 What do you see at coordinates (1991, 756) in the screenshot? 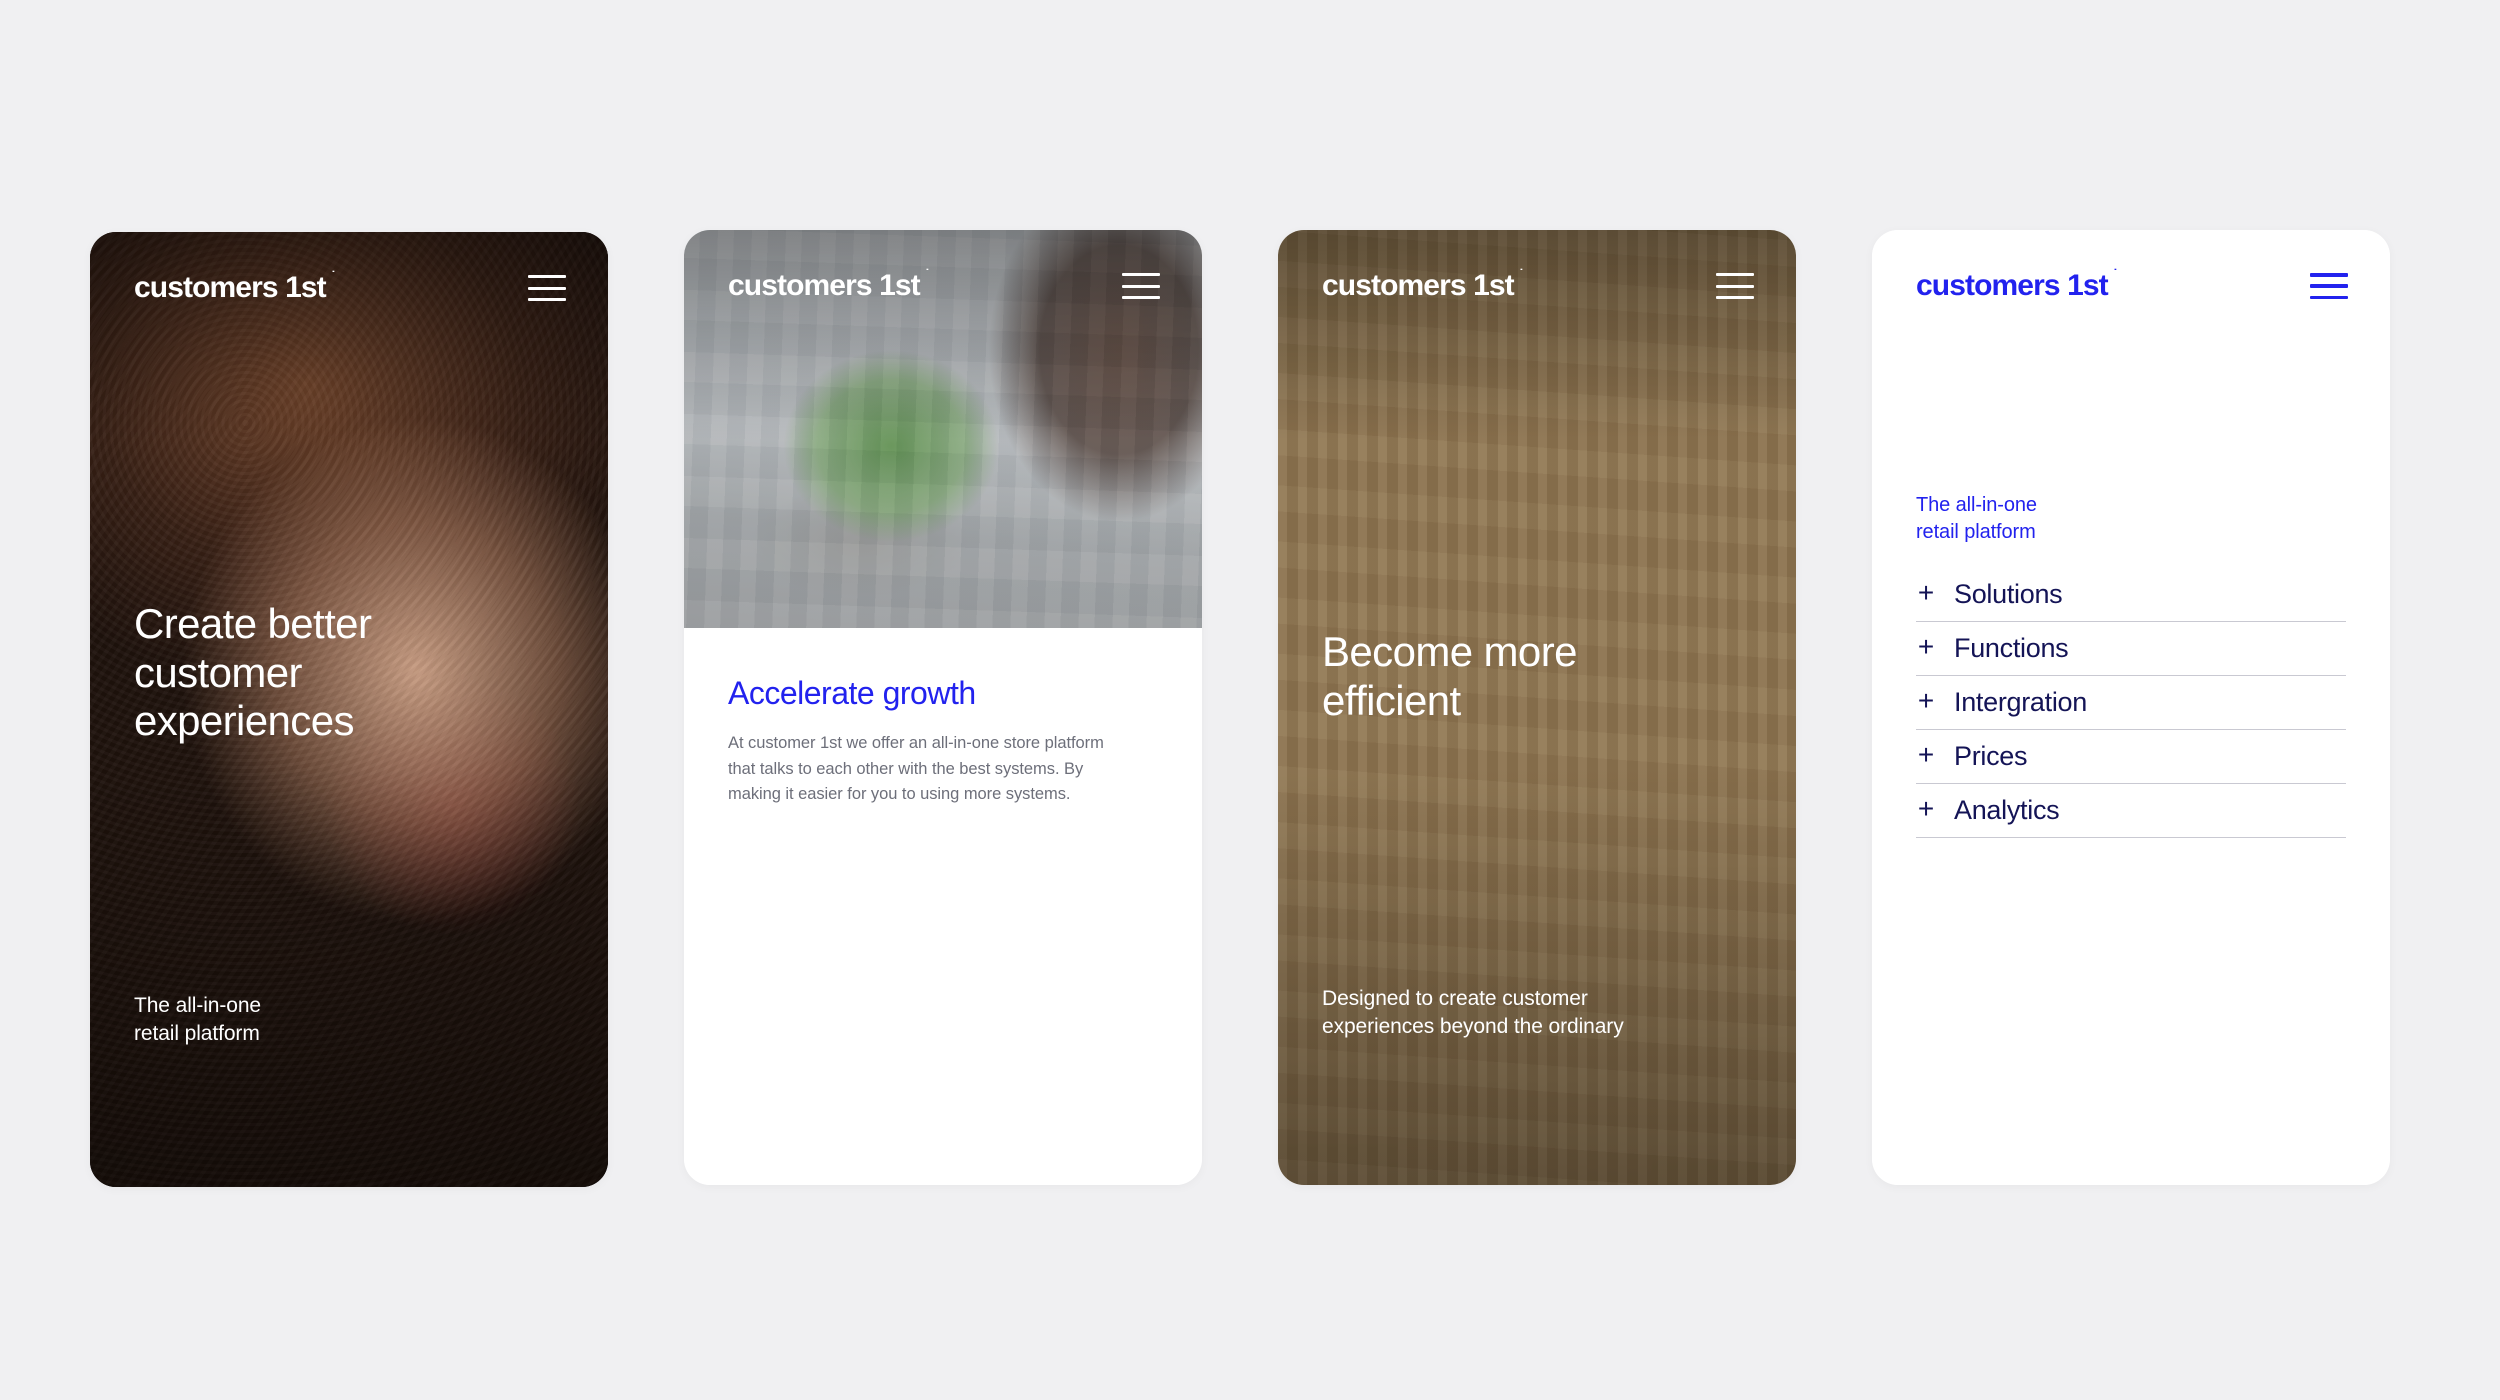
I see `menu-item-label: Prices` at bounding box center [1991, 756].